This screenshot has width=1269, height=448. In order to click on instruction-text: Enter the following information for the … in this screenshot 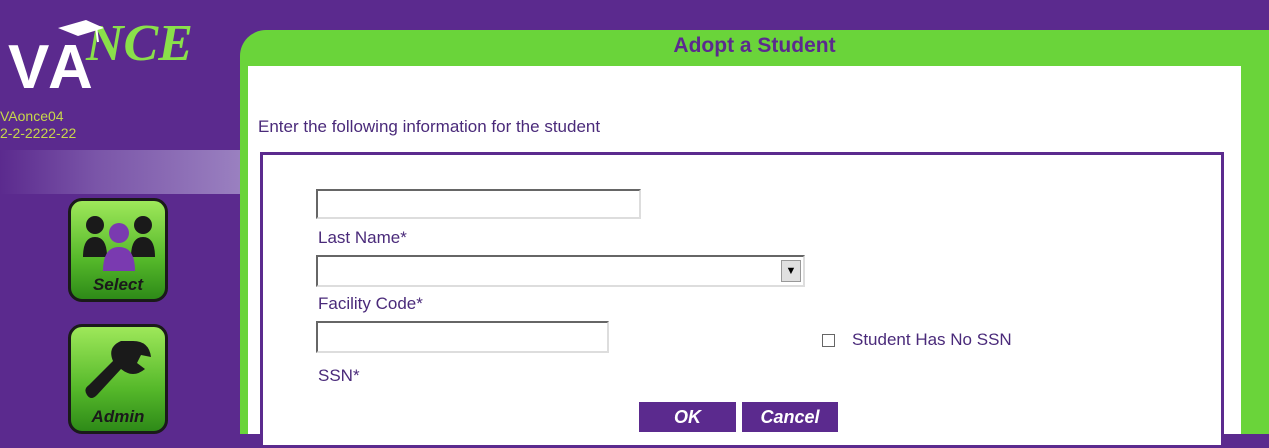, I will do `click(429, 126)`.